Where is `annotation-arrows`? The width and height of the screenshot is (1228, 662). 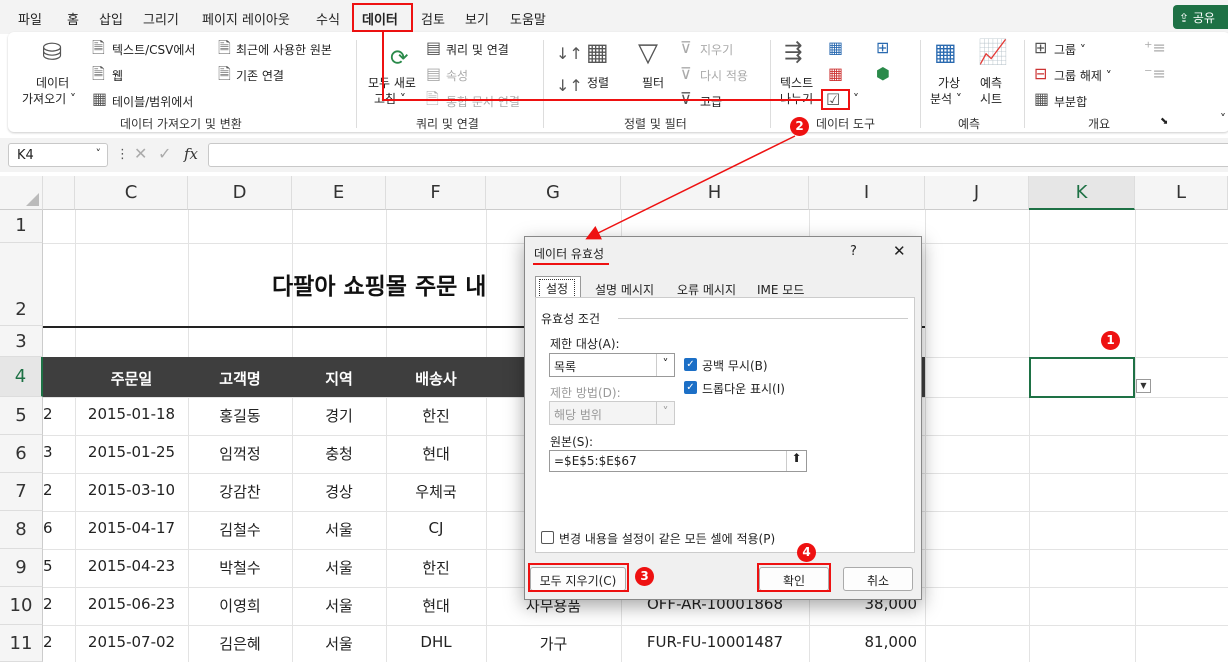
annotation-arrows is located at coordinates (601, 136).